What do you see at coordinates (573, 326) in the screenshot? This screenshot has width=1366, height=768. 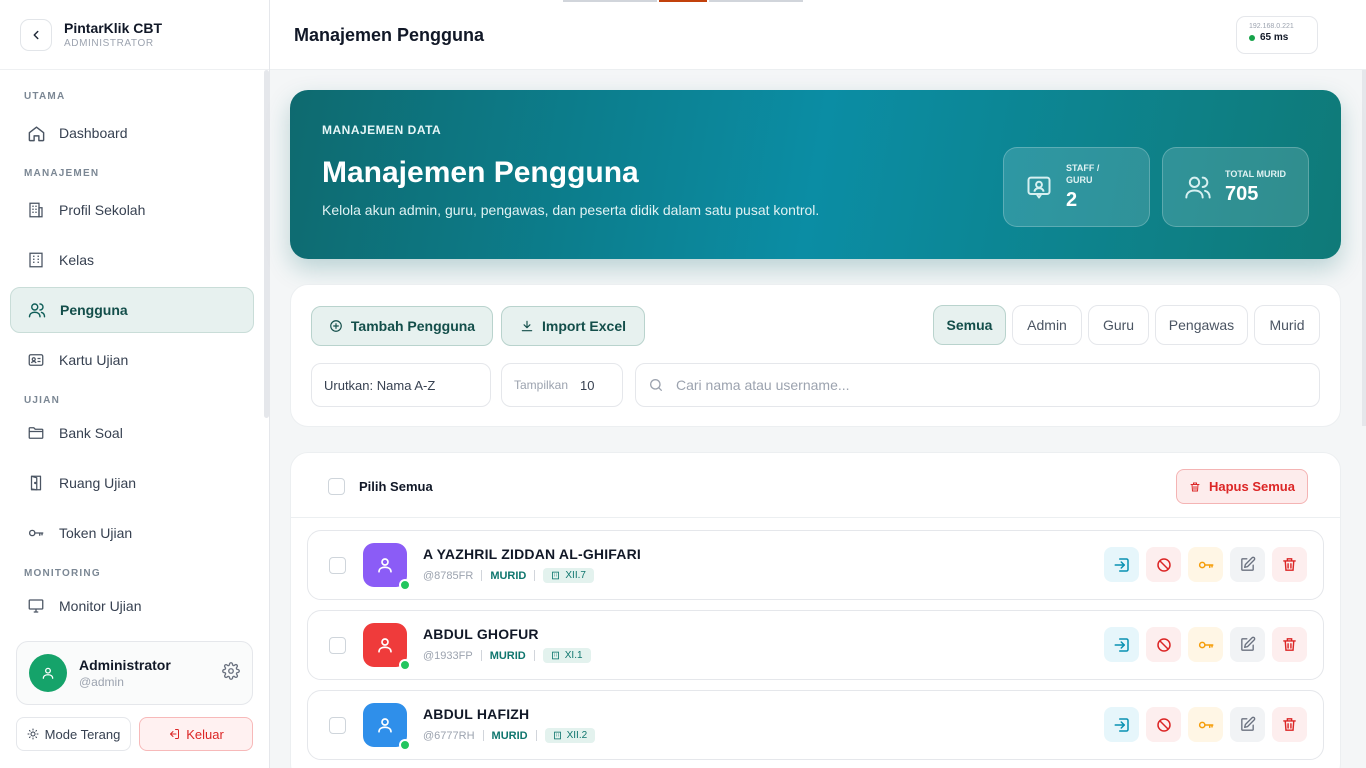 I see `import-excel-button: Import Excel` at bounding box center [573, 326].